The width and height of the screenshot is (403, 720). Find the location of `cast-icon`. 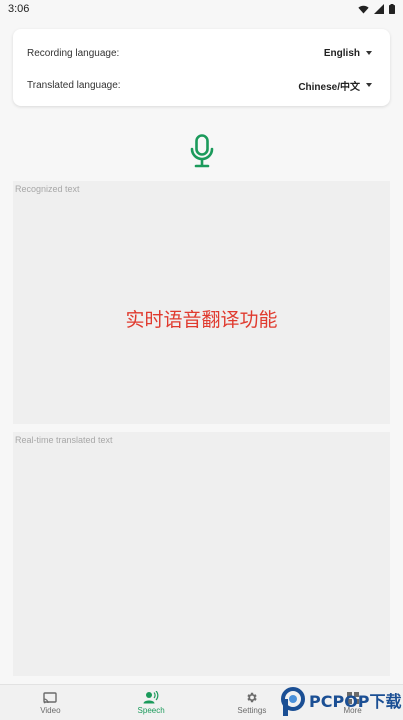

cast-icon is located at coordinates (50, 697).